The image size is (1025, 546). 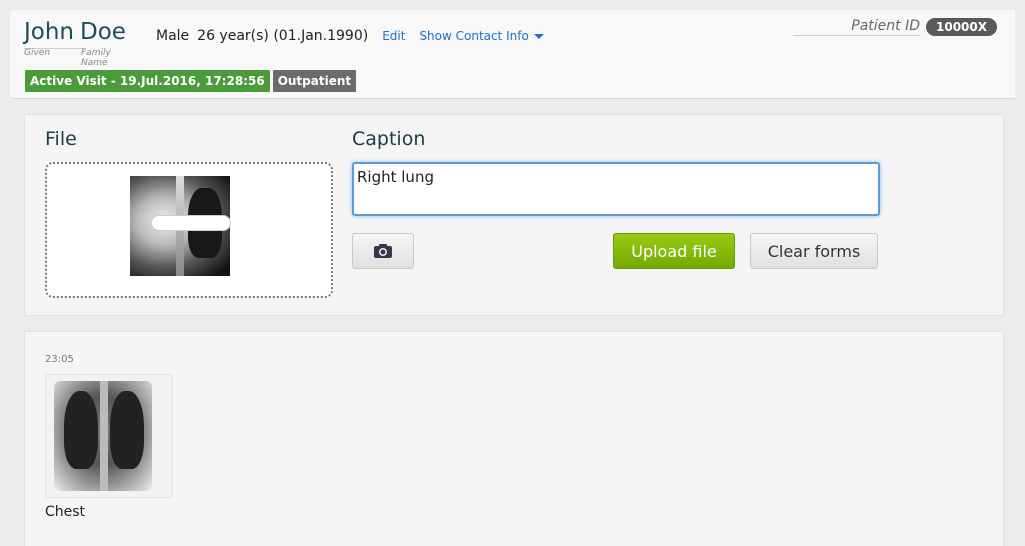 What do you see at coordinates (103, 32) in the screenshot?
I see `family-name: Doe` at bounding box center [103, 32].